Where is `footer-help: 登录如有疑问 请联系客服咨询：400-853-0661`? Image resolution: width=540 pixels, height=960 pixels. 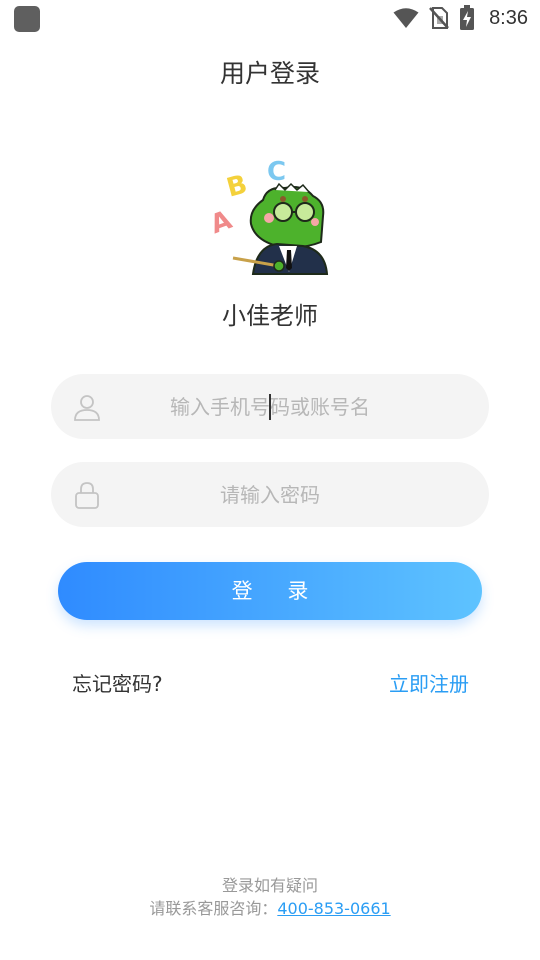 footer-help: 登录如有疑问 请联系客服咨询：400-853-0661 is located at coordinates (270, 897).